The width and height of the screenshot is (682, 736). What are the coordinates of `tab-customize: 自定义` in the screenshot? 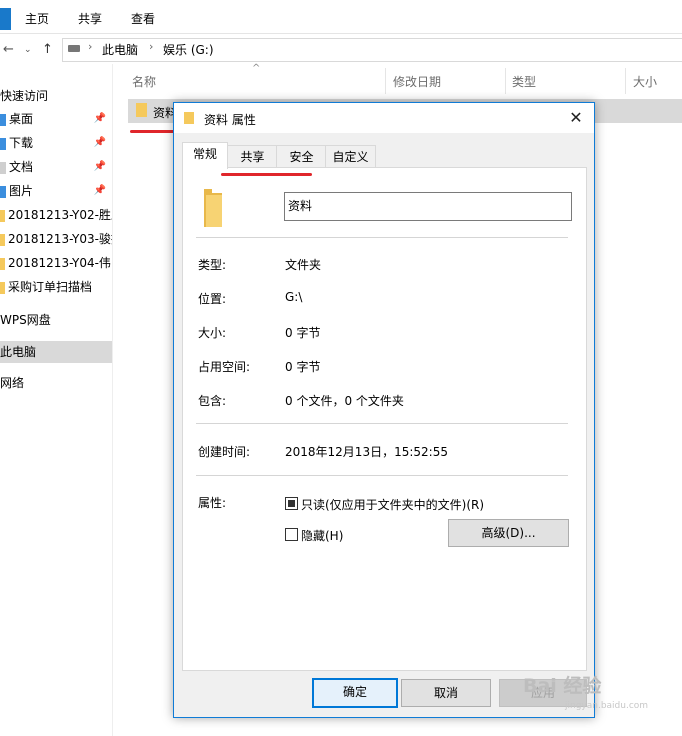 It's located at (350, 156).